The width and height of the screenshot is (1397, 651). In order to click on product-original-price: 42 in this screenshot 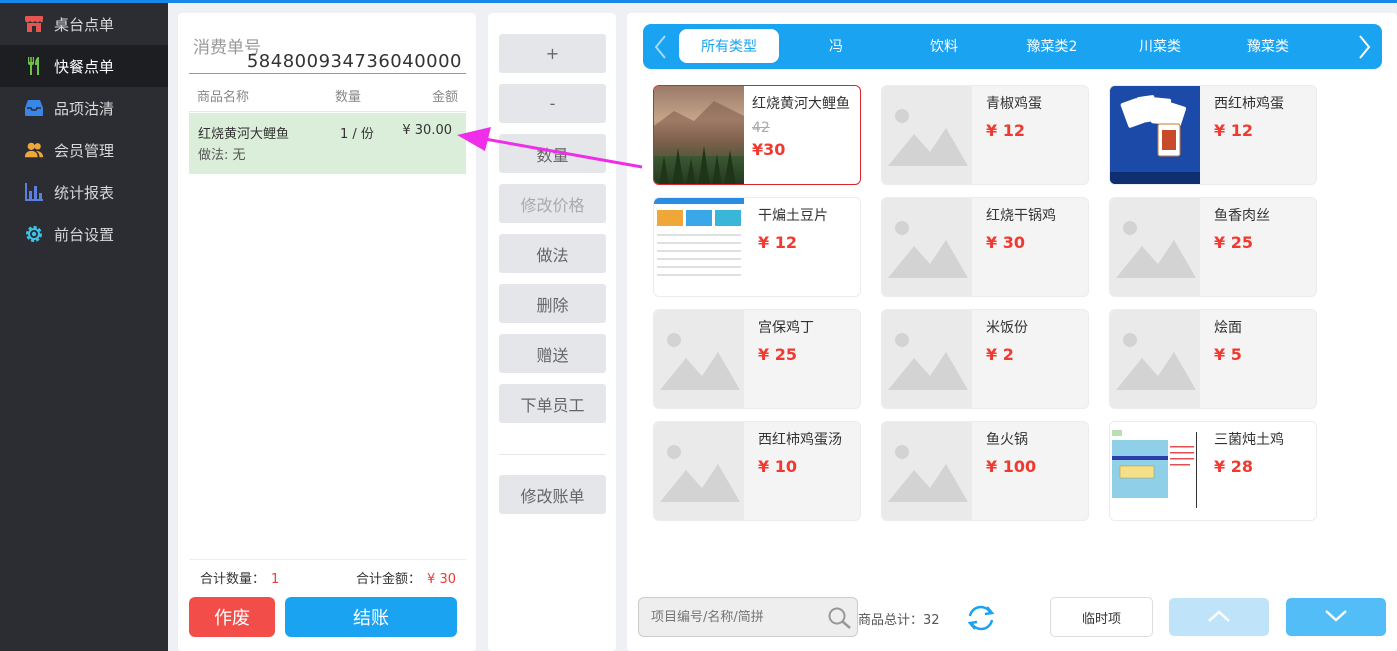, I will do `click(761, 128)`.